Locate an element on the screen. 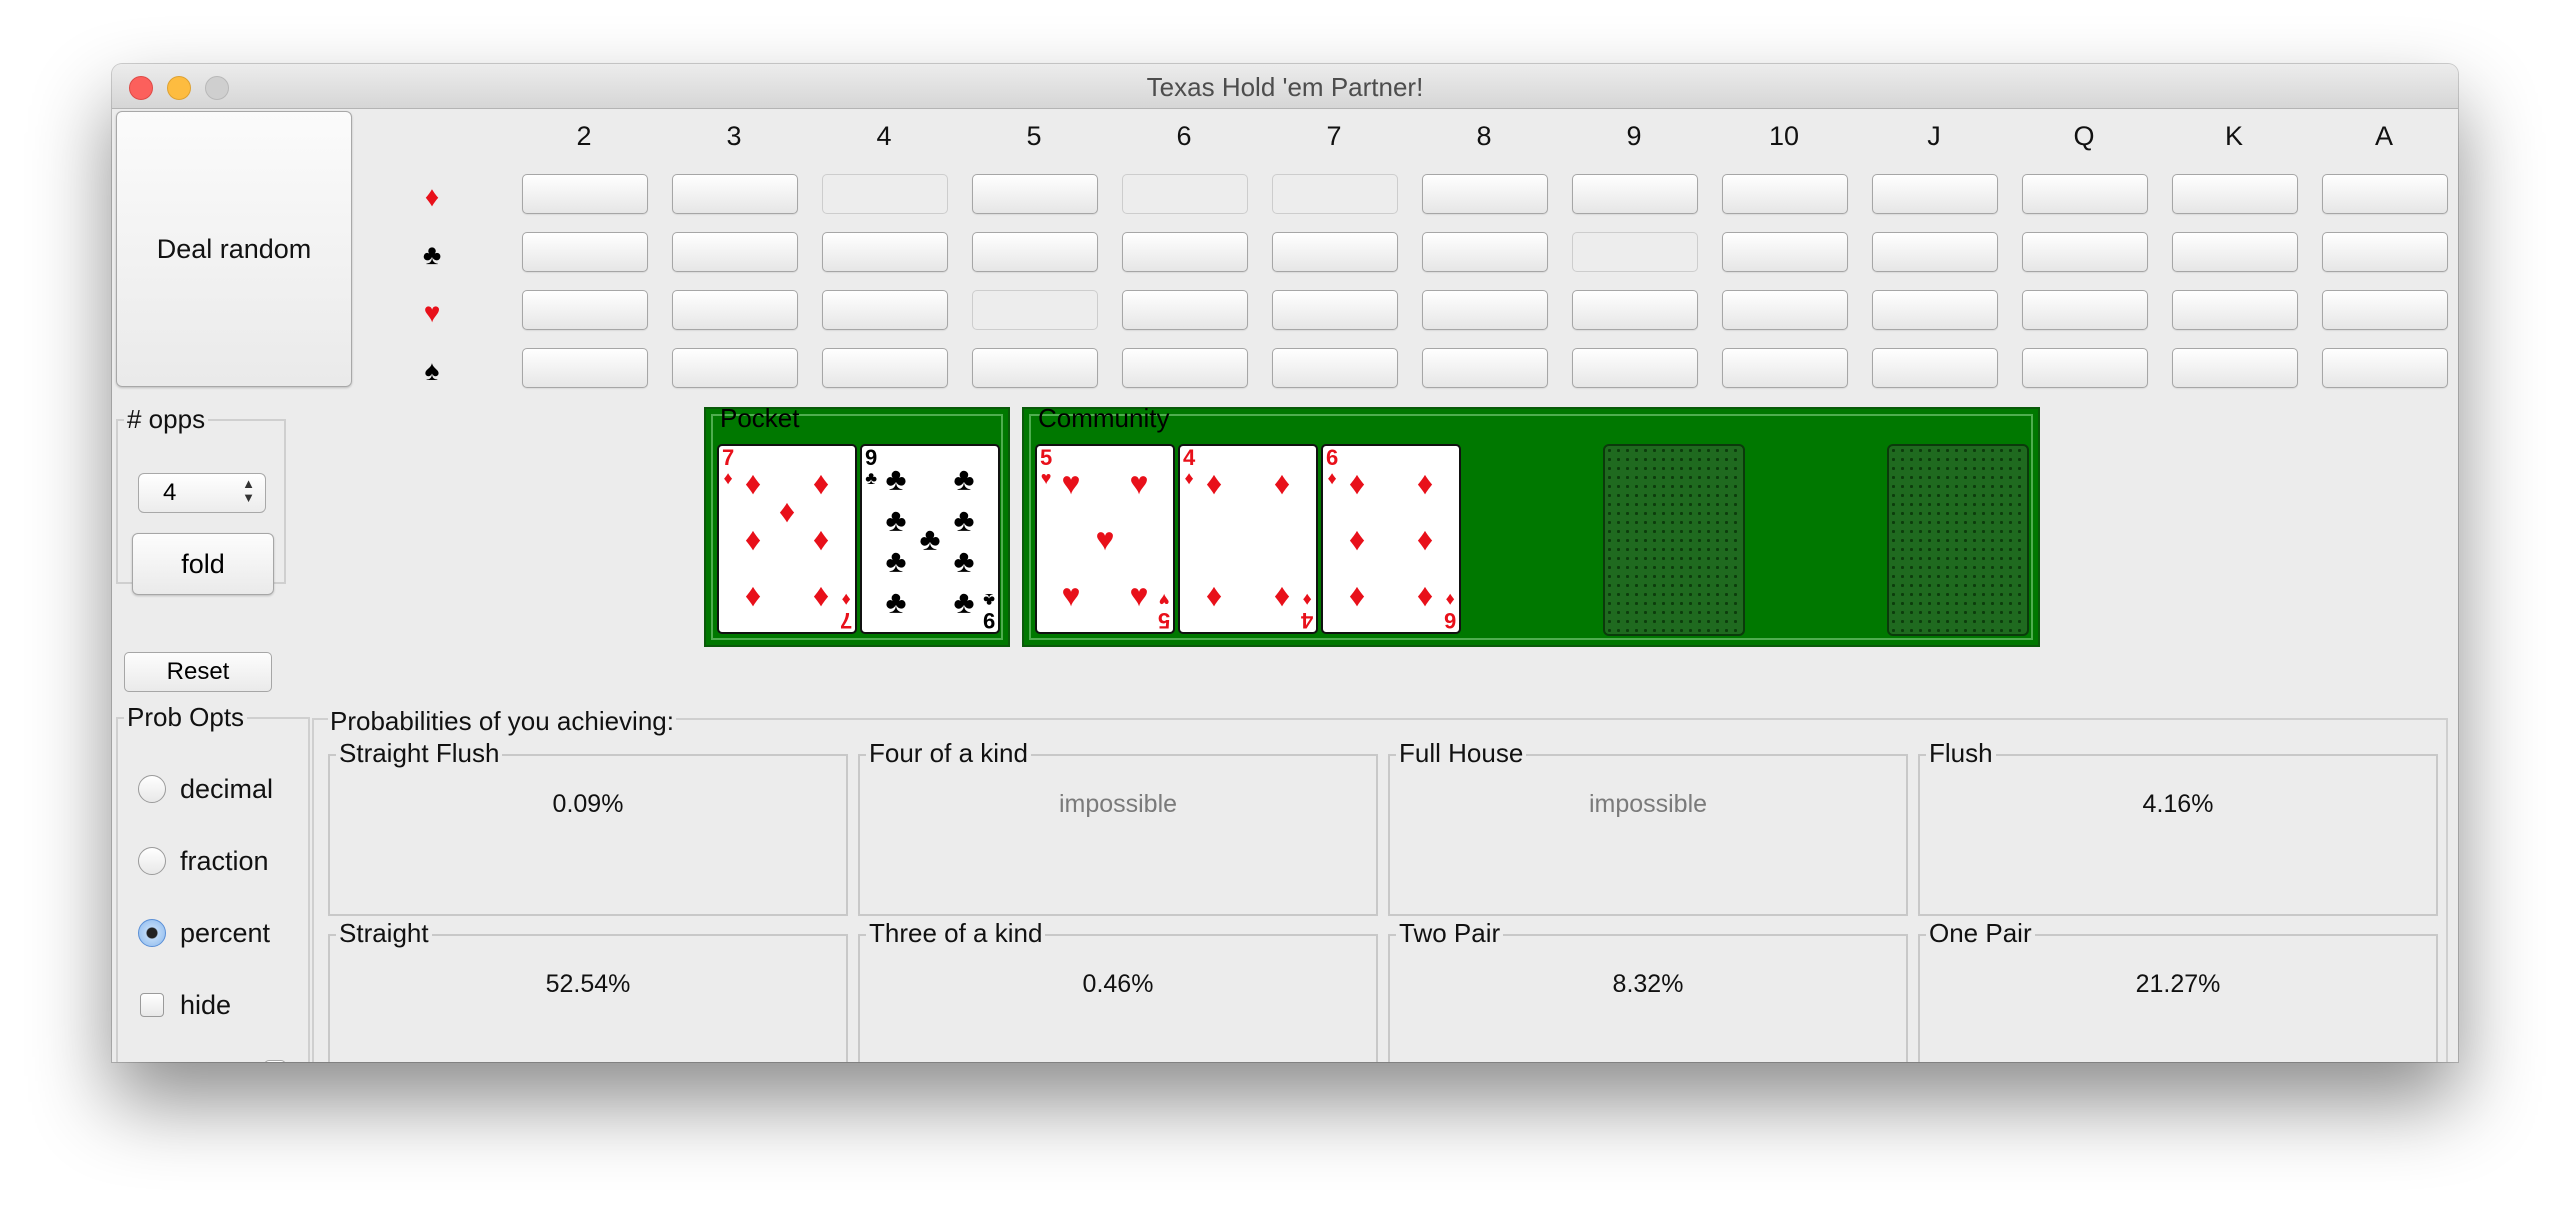  fraction-option: fraction is located at coordinates (203, 861).